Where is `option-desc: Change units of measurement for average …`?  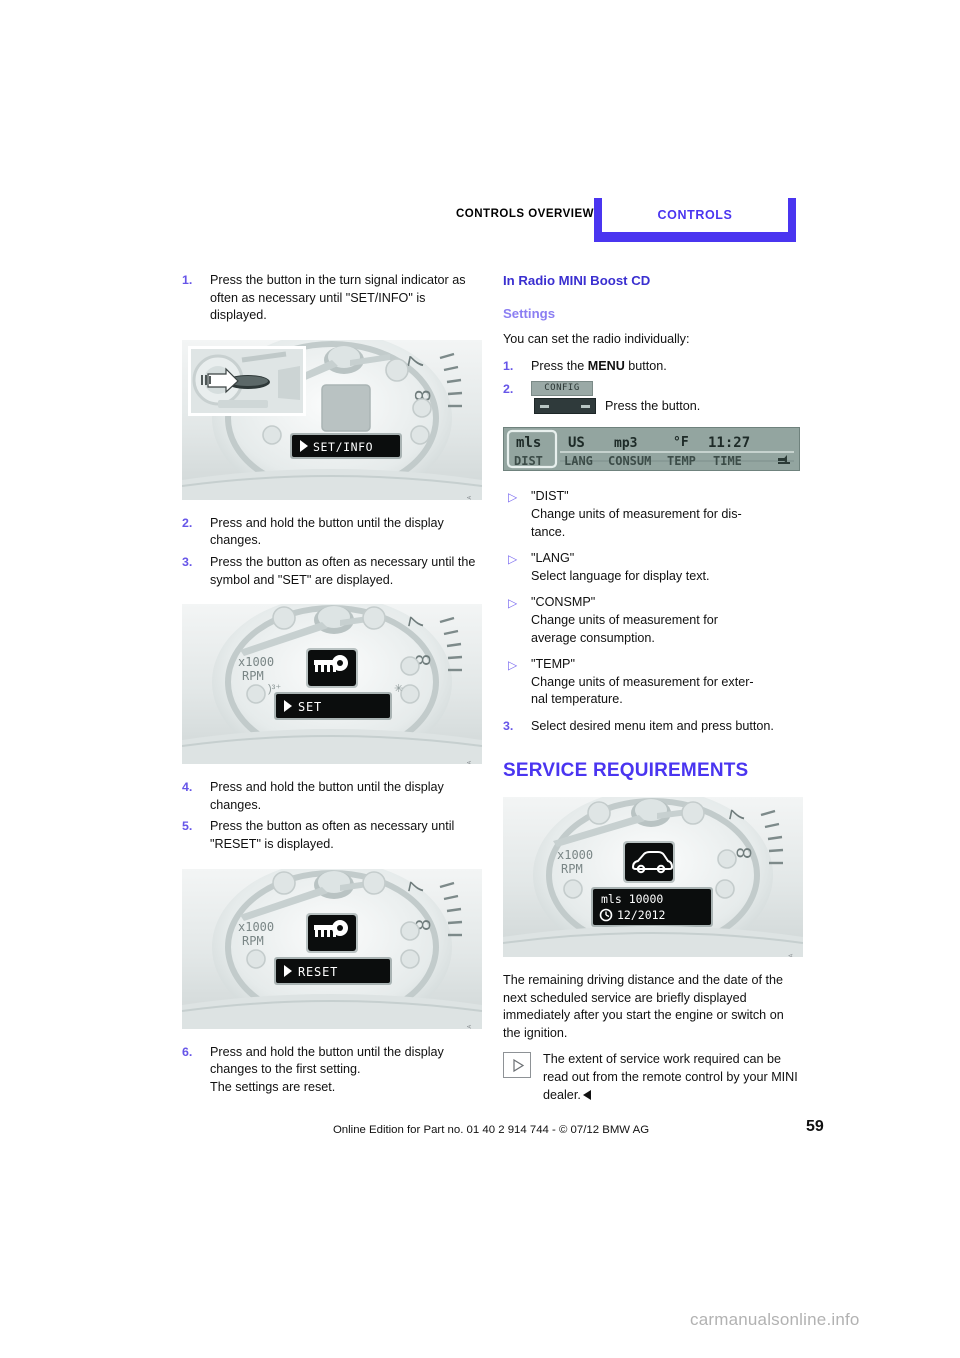 option-desc: Change units of measurement for average … is located at coordinates (624, 628).